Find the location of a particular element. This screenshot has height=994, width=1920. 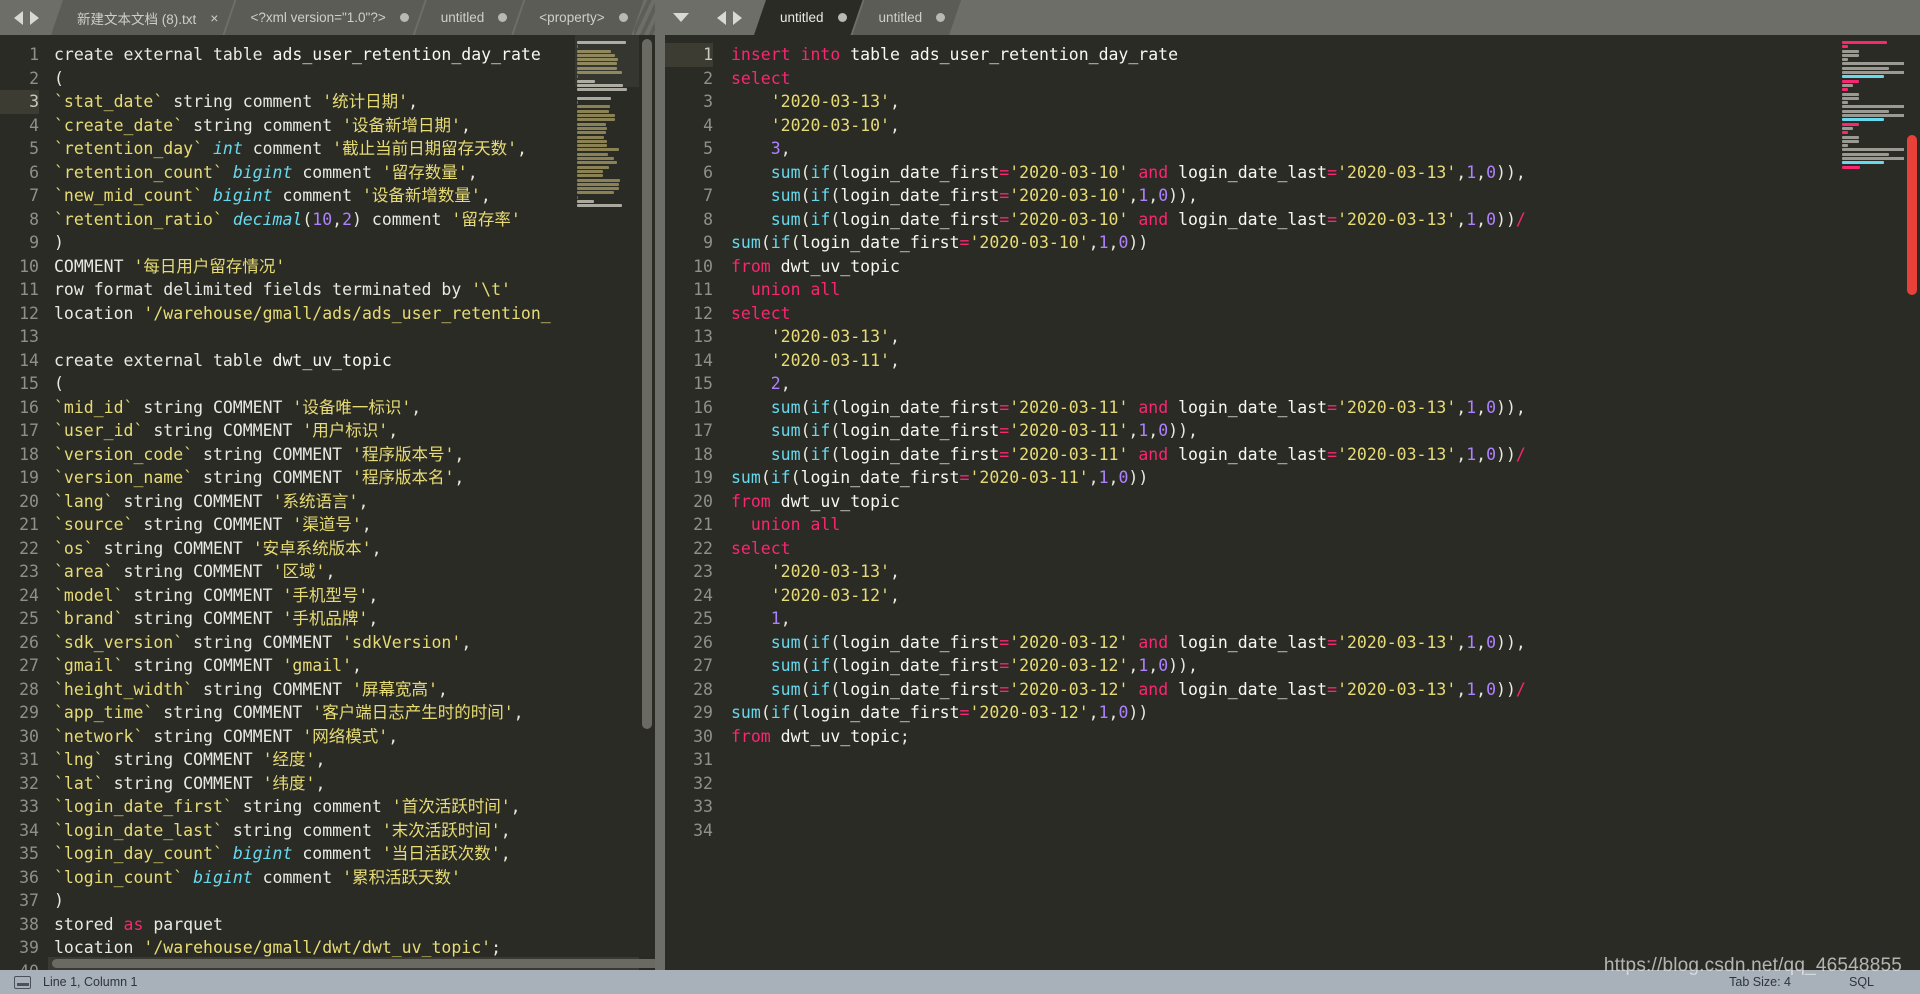

code-line: `height_width` string COMMENT '屏幕宽高', is located at coordinates (354, 690).